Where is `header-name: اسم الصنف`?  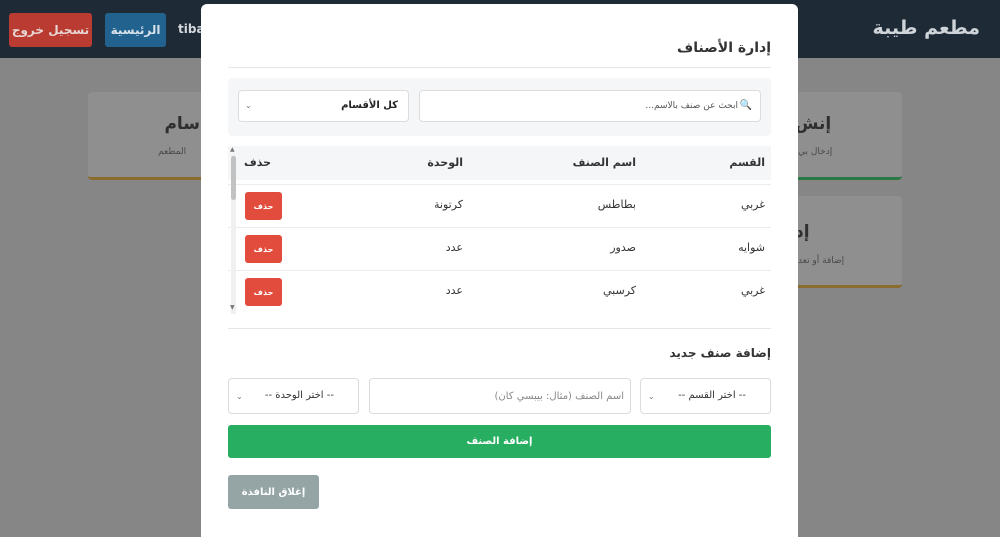 header-name: اسم الصنف is located at coordinates (604, 162).